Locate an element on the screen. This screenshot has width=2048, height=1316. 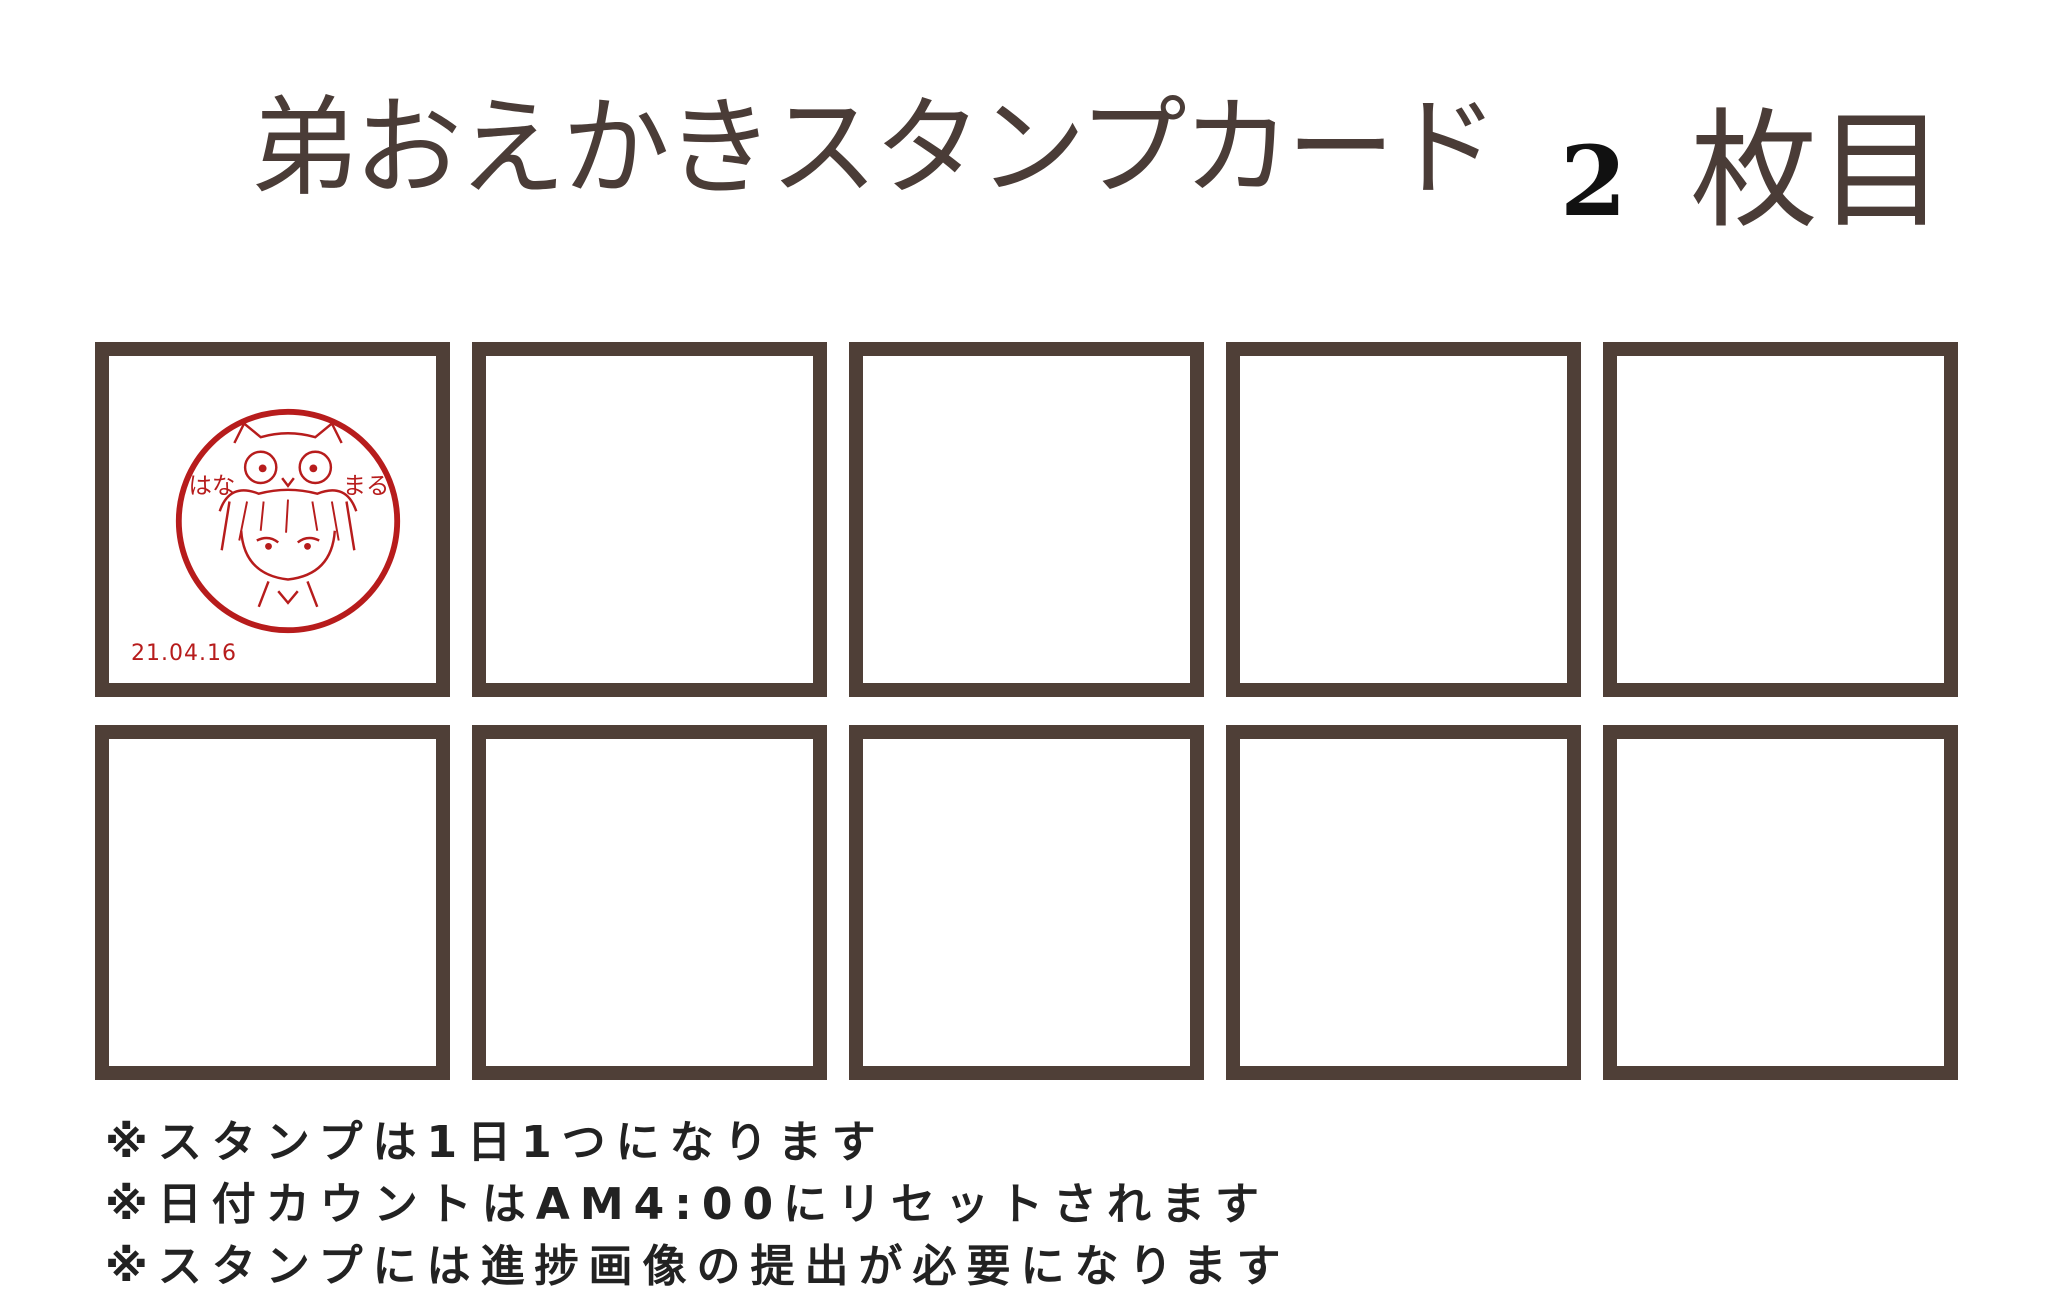
note-item: ※日付カウントはAM4:00にリセットされます is located at coordinates (687, 1204).